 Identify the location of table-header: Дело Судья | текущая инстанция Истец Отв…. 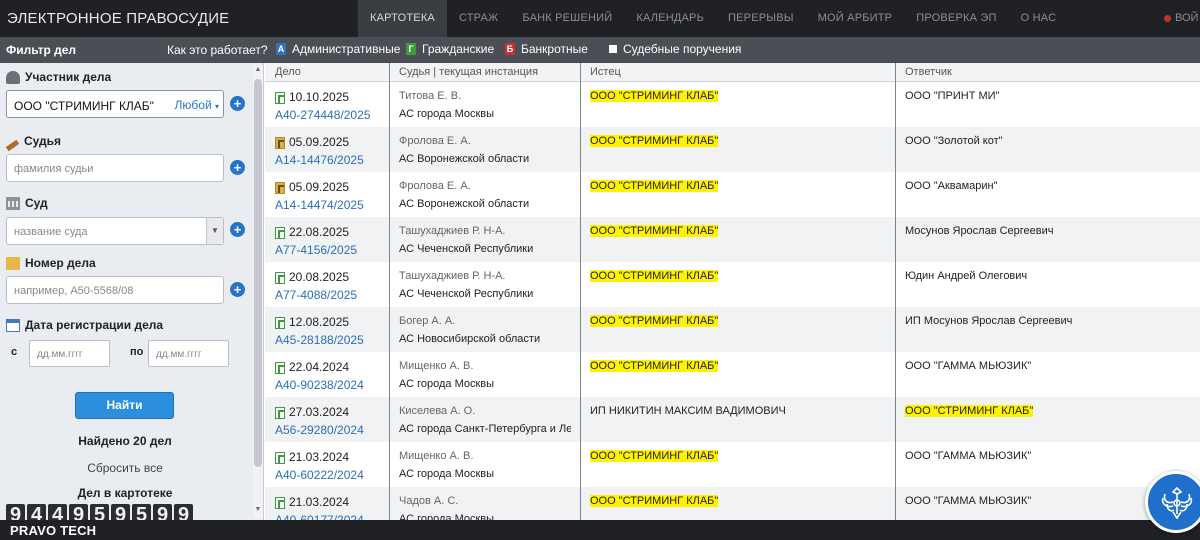
(732, 72).